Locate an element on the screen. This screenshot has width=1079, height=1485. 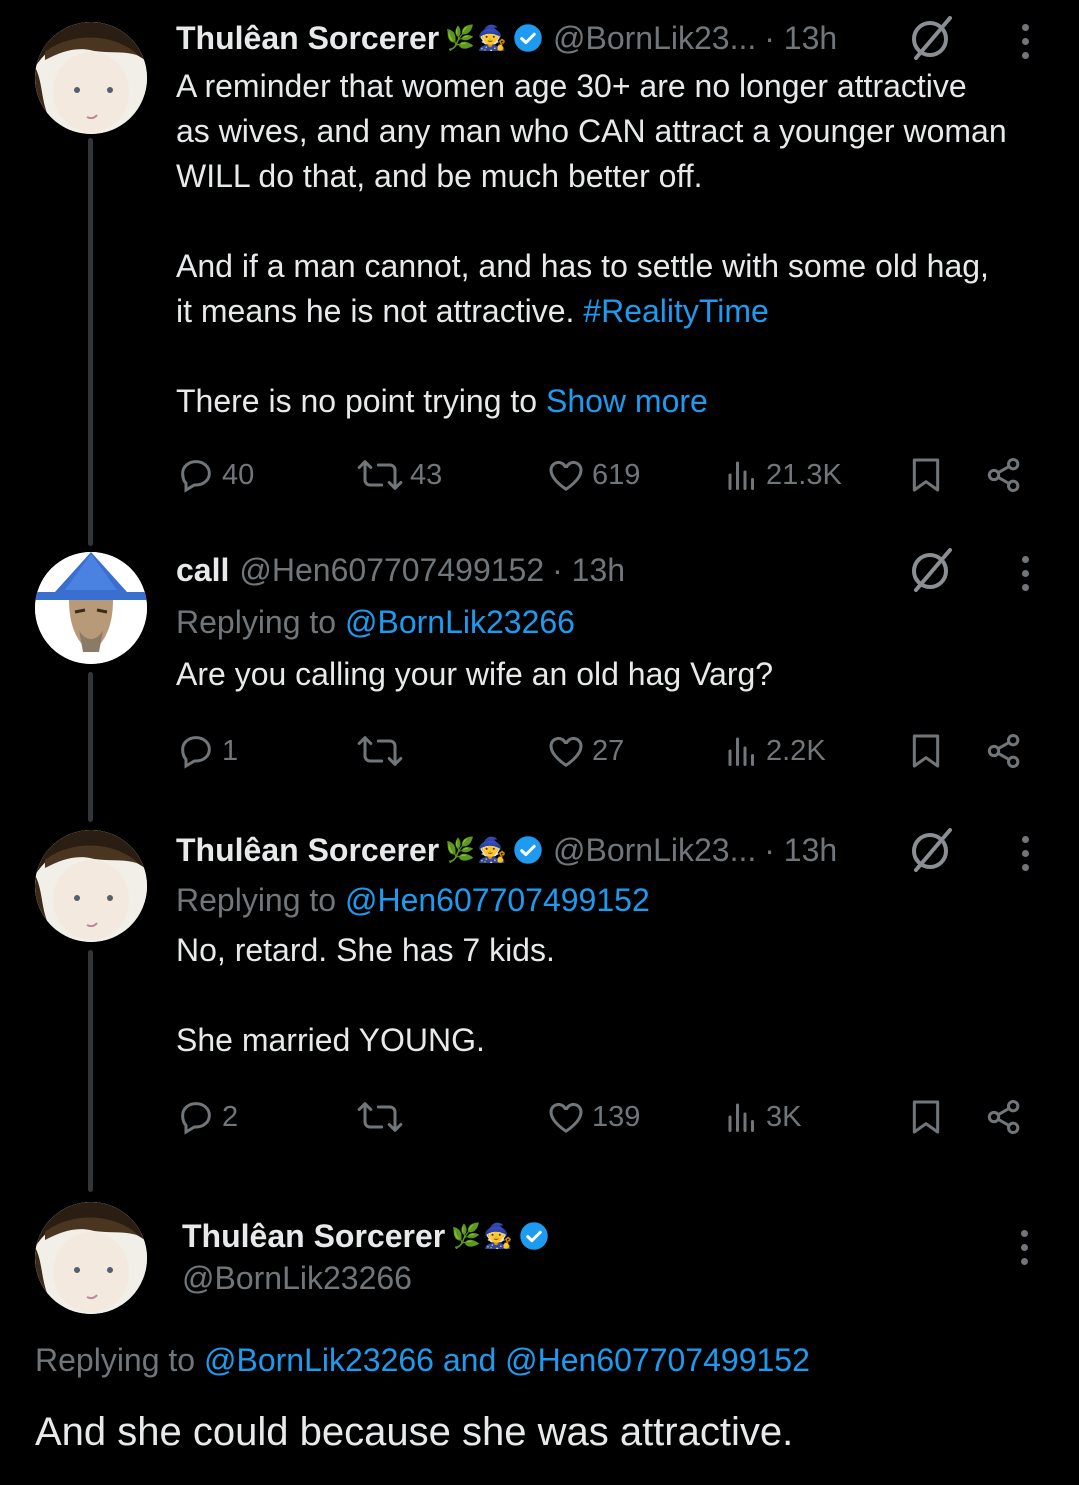
reply-button: 40 is located at coordinates (215, 475).